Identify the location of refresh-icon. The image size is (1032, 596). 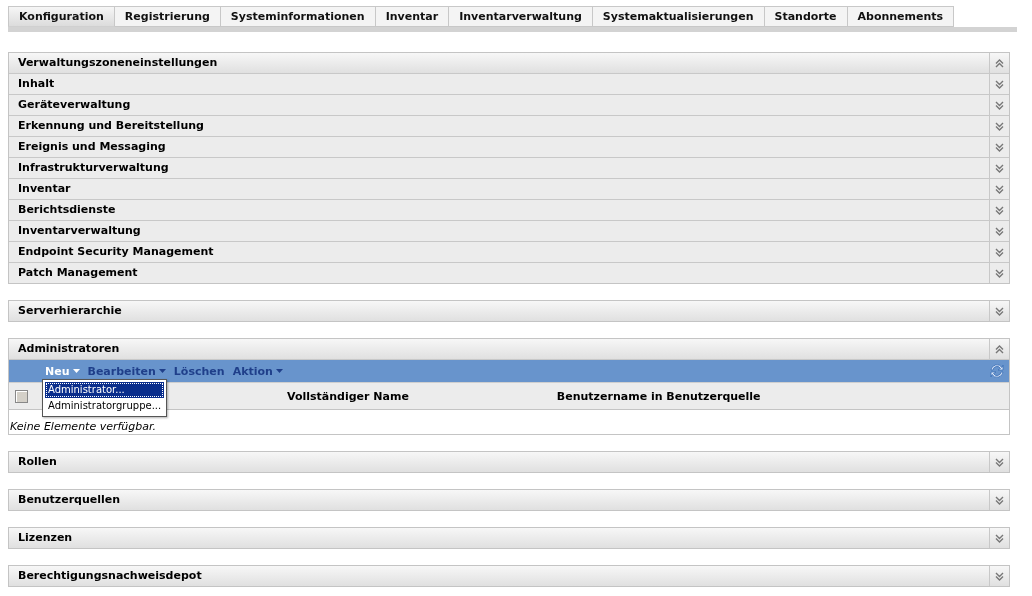
(997, 371).